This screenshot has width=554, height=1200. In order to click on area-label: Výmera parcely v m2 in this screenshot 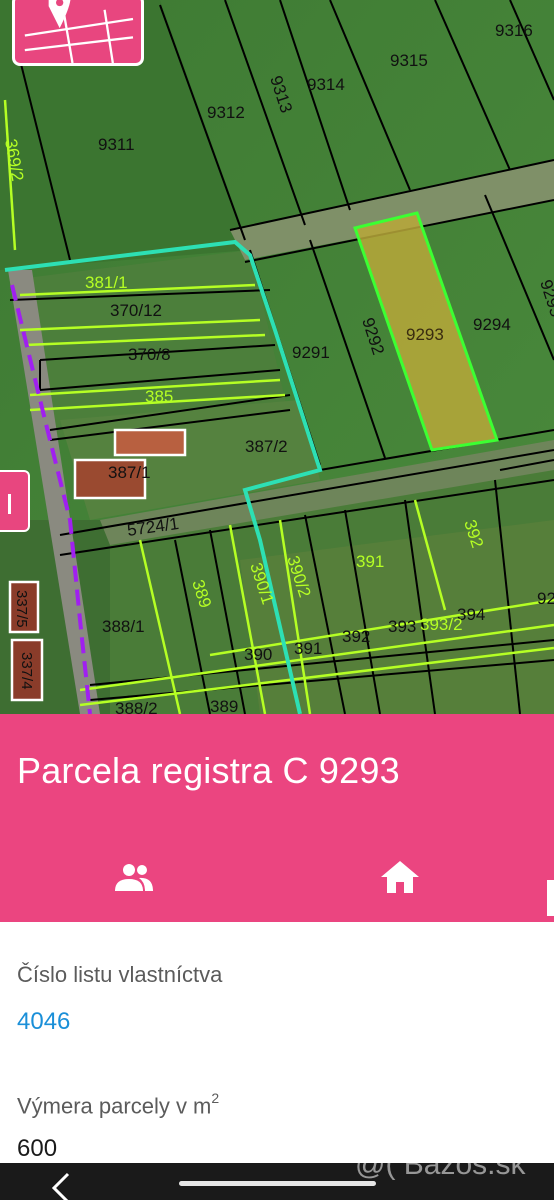, I will do `click(118, 1104)`.